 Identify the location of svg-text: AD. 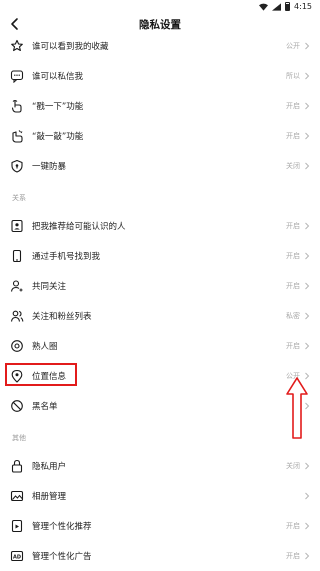
(17, 557).